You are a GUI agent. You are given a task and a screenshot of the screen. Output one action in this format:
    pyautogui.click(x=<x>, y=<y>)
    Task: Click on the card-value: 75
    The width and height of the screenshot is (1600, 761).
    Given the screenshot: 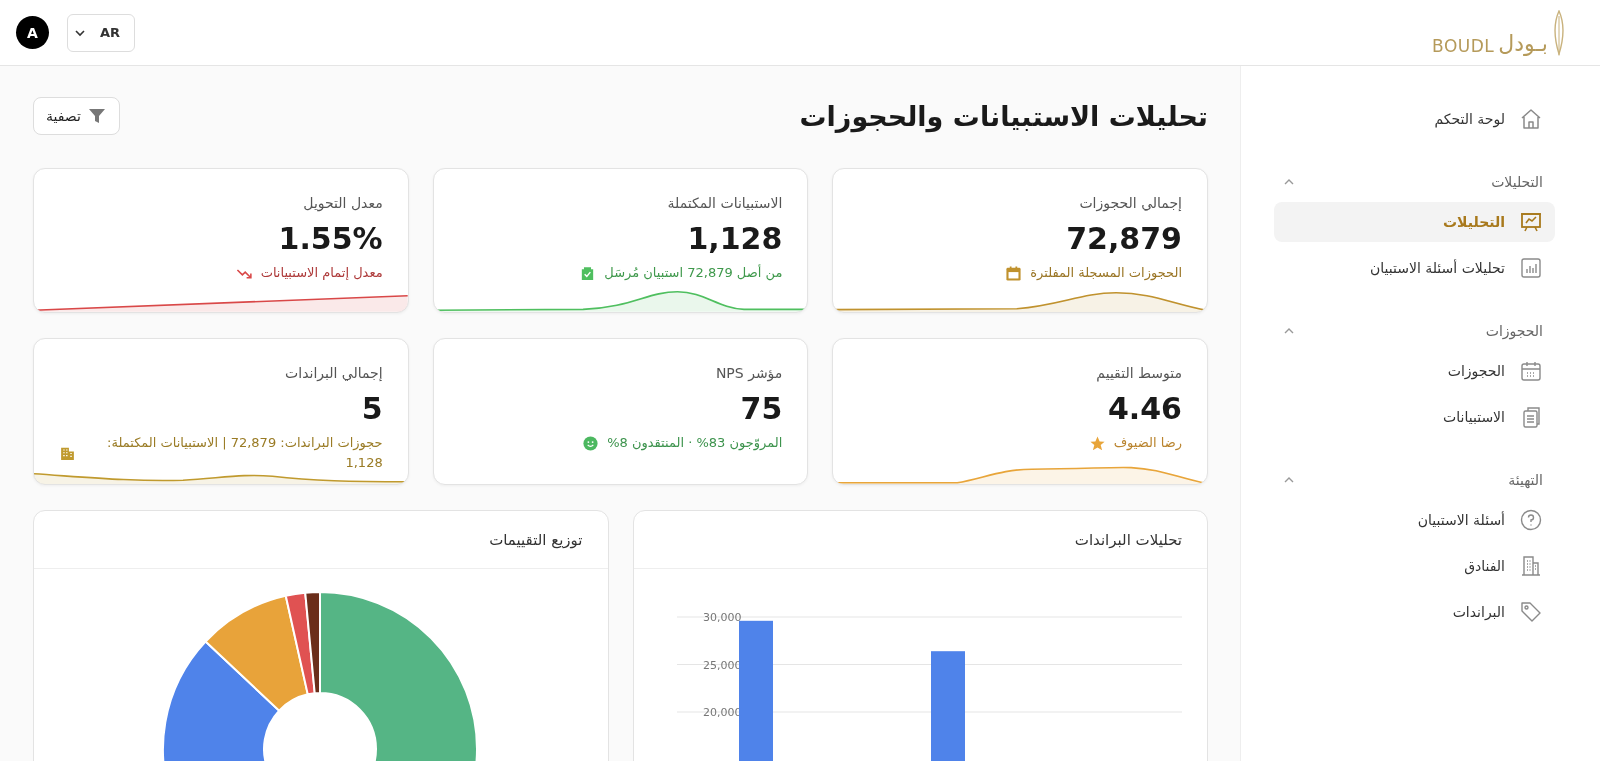 What is the action you would take?
    pyautogui.click(x=761, y=409)
    